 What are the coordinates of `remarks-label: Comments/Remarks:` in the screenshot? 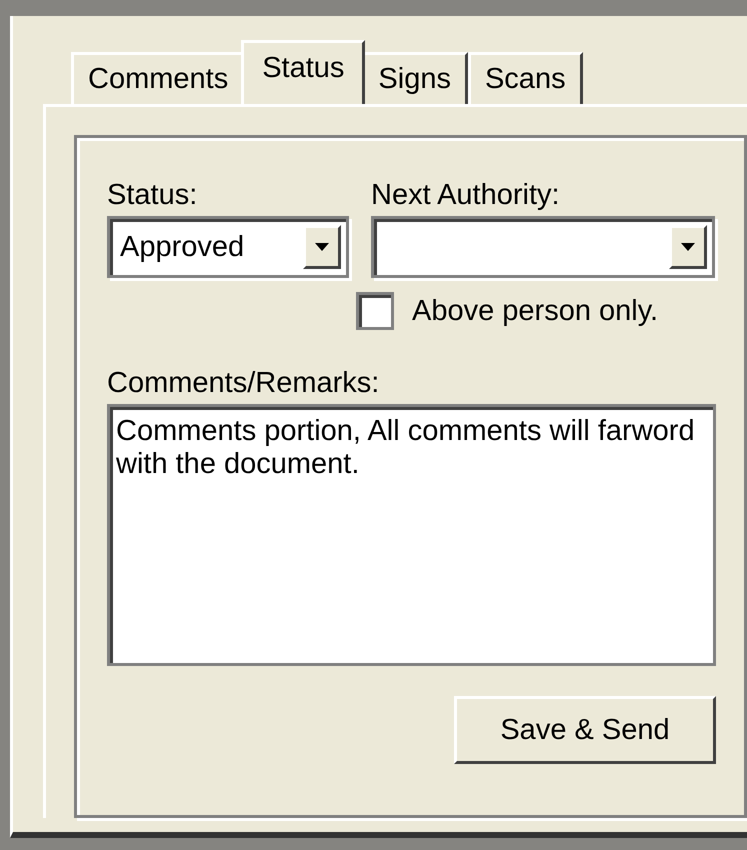 It's located at (243, 383).